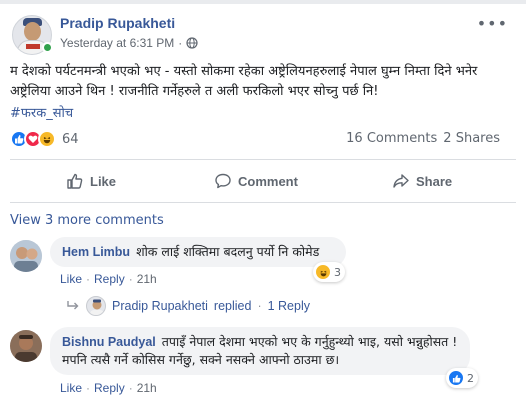 This screenshot has height=411, width=526. What do you see at coordinates (73, 305) in the screenshot?
I see `reply-arrow-icon` at bounding box center [73, 305].